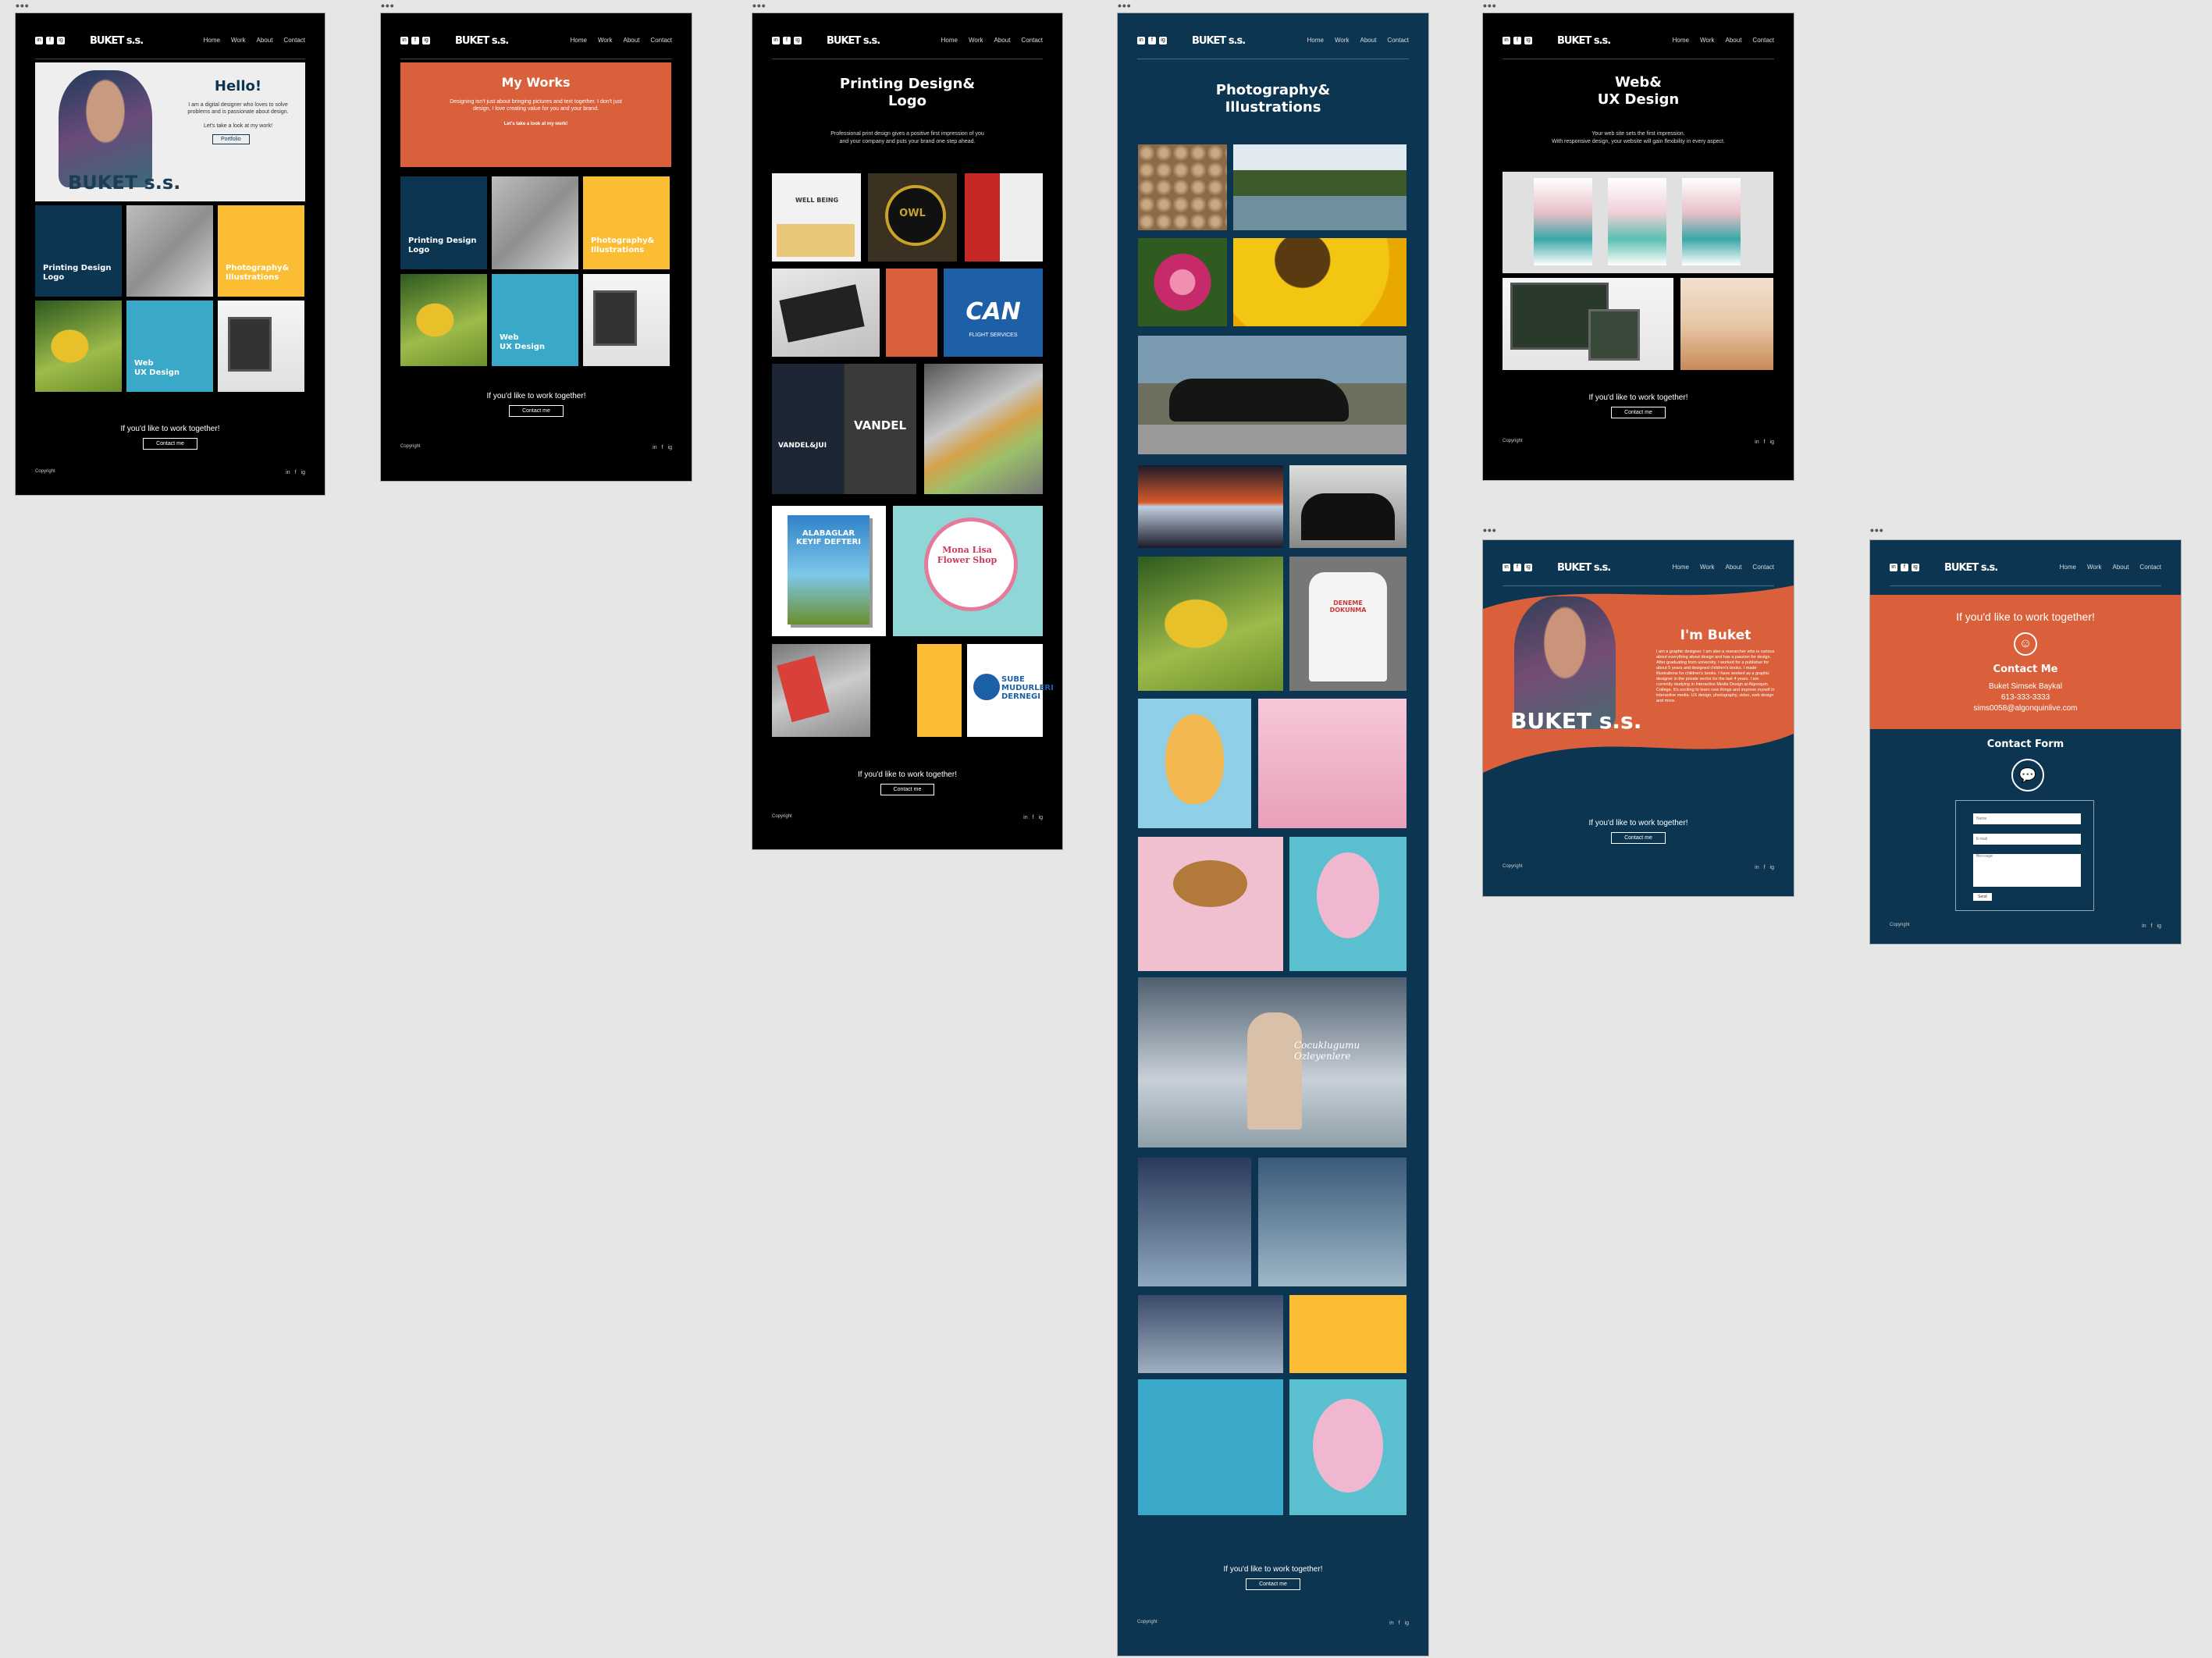 The image size is (2212, 1658). I want to click on send-button: Send, so click(1983, 897).